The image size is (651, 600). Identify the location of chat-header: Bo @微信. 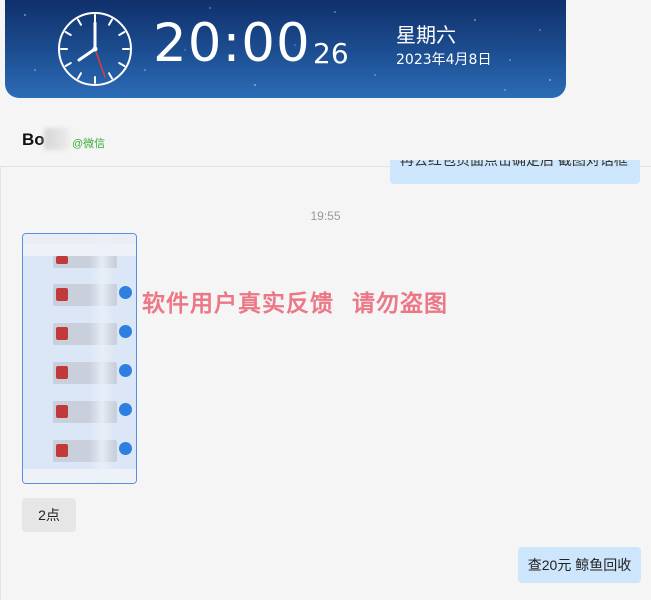
(325, 132).